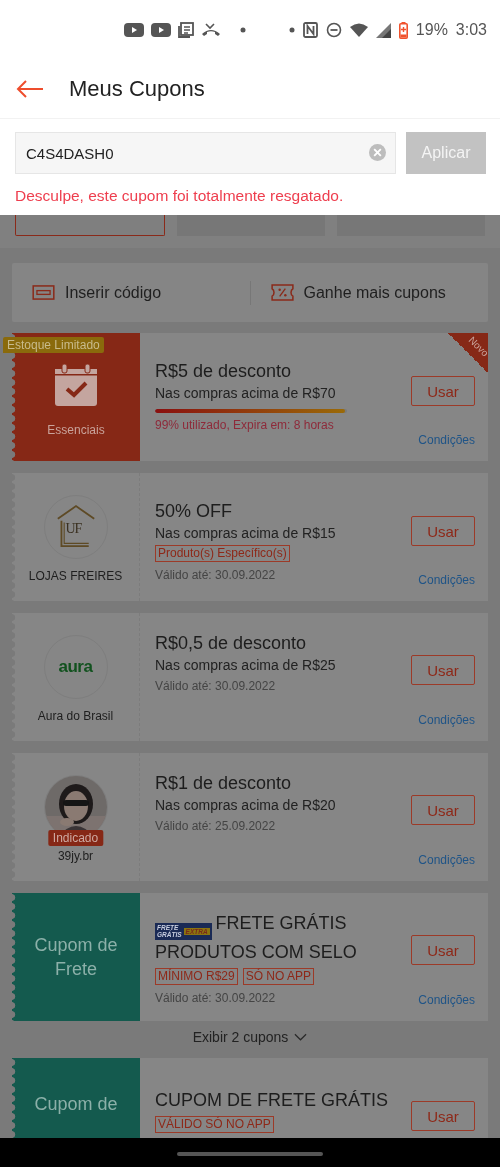  I want to click on missed-call-icon, so click(211, 30).